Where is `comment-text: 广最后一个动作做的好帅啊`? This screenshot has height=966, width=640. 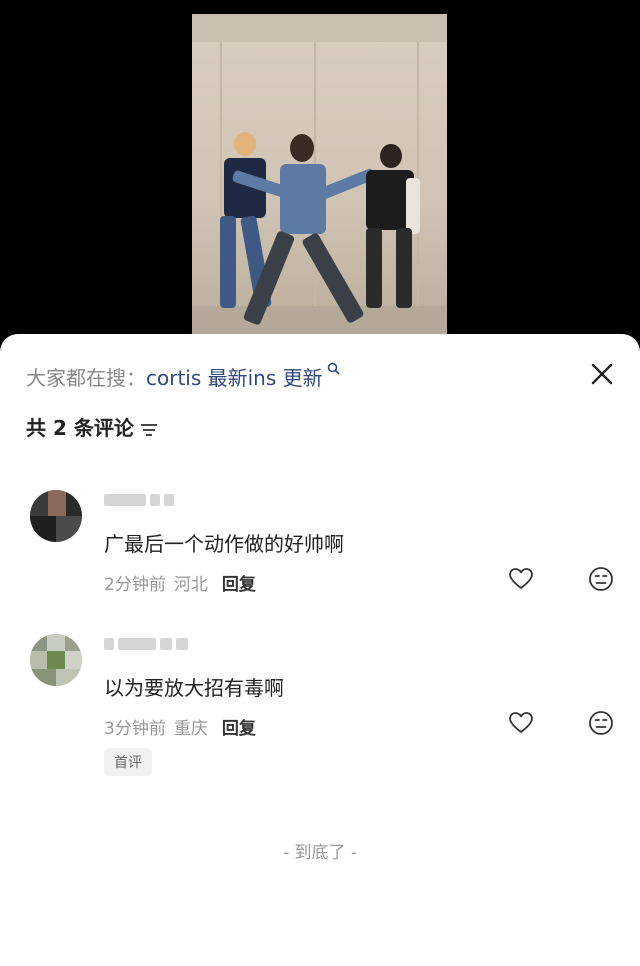 comment-text: 广最后一个动作做的好帅啊 is located at coordinates (224, 544).